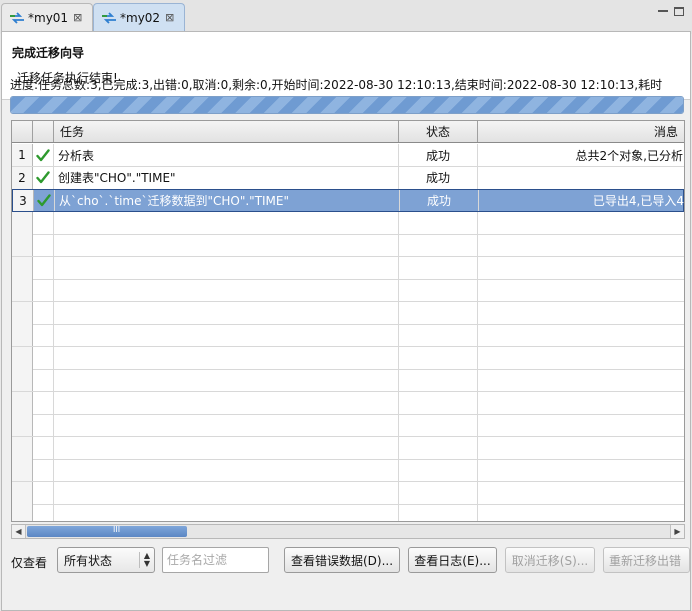 The image size is (692, 611). I want to click on only-view-label: 仅查看, so click(29, 563).